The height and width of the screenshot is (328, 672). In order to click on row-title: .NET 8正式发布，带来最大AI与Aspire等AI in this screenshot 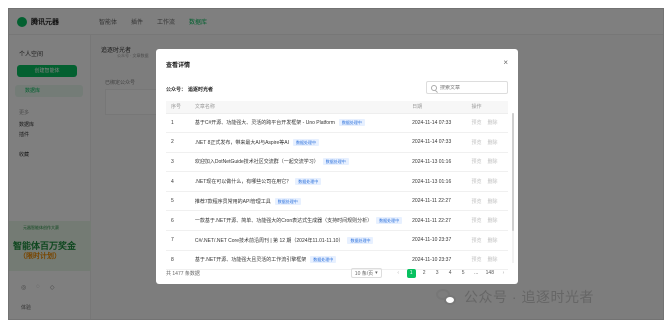, I will do `click(241, 142)`.